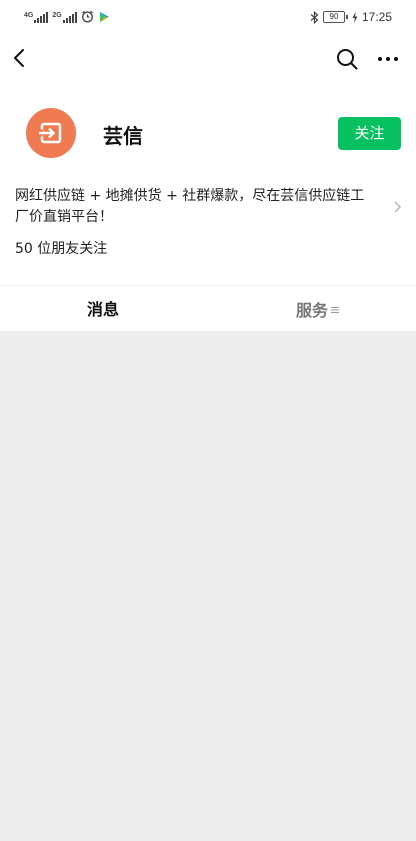  What do you see at coordinates (335, 17) in the screenshot?
I see `battery-icon: 90` at bounding box center [335, 17].